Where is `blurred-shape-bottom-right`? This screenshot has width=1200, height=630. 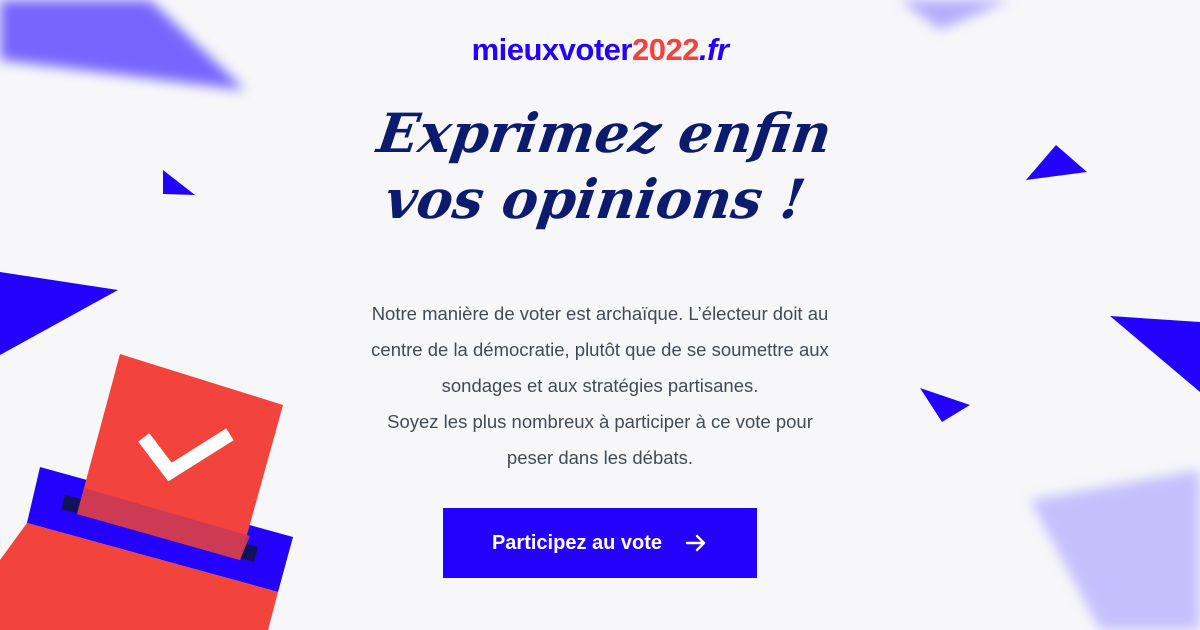
blurred-shape-bottom-right is located at coordinates (1115, 550).